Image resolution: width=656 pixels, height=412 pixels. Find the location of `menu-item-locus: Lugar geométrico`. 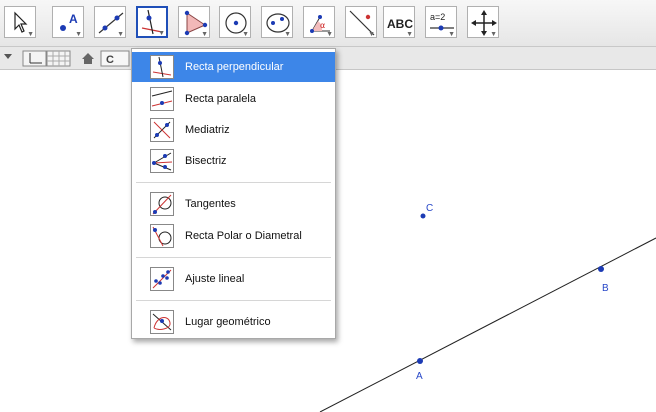

menu-item-locus: Lugar geométrico is located at coordinates (233, 322).